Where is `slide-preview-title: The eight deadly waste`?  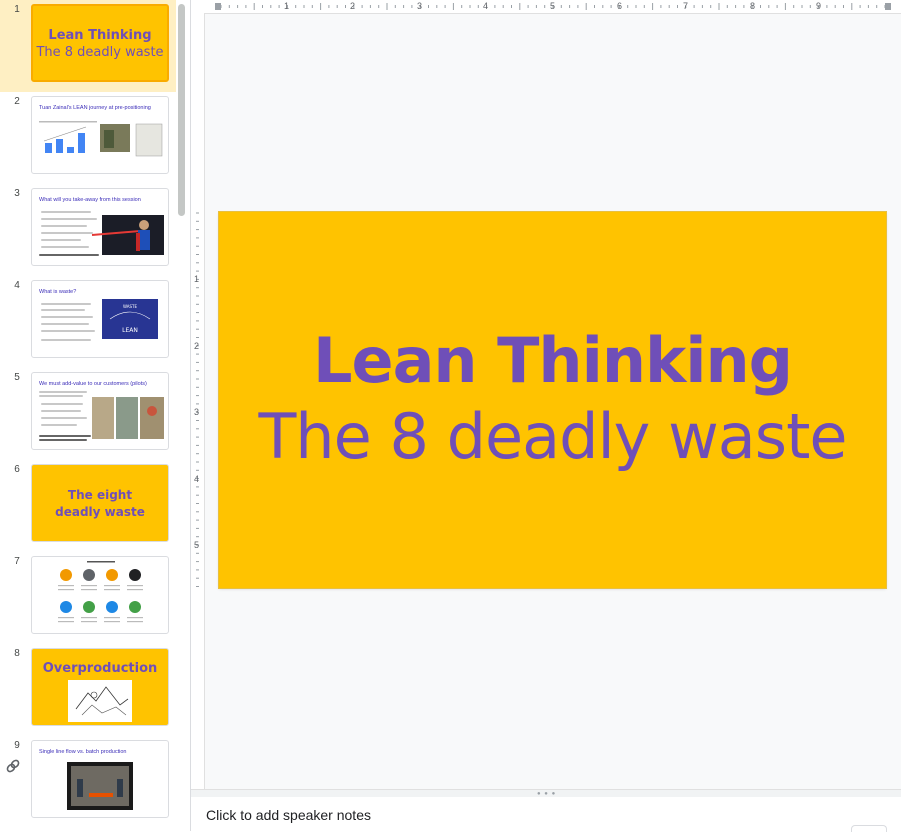
slide-preview-title: The eight deadly waste is located at coordinates (100, 503).